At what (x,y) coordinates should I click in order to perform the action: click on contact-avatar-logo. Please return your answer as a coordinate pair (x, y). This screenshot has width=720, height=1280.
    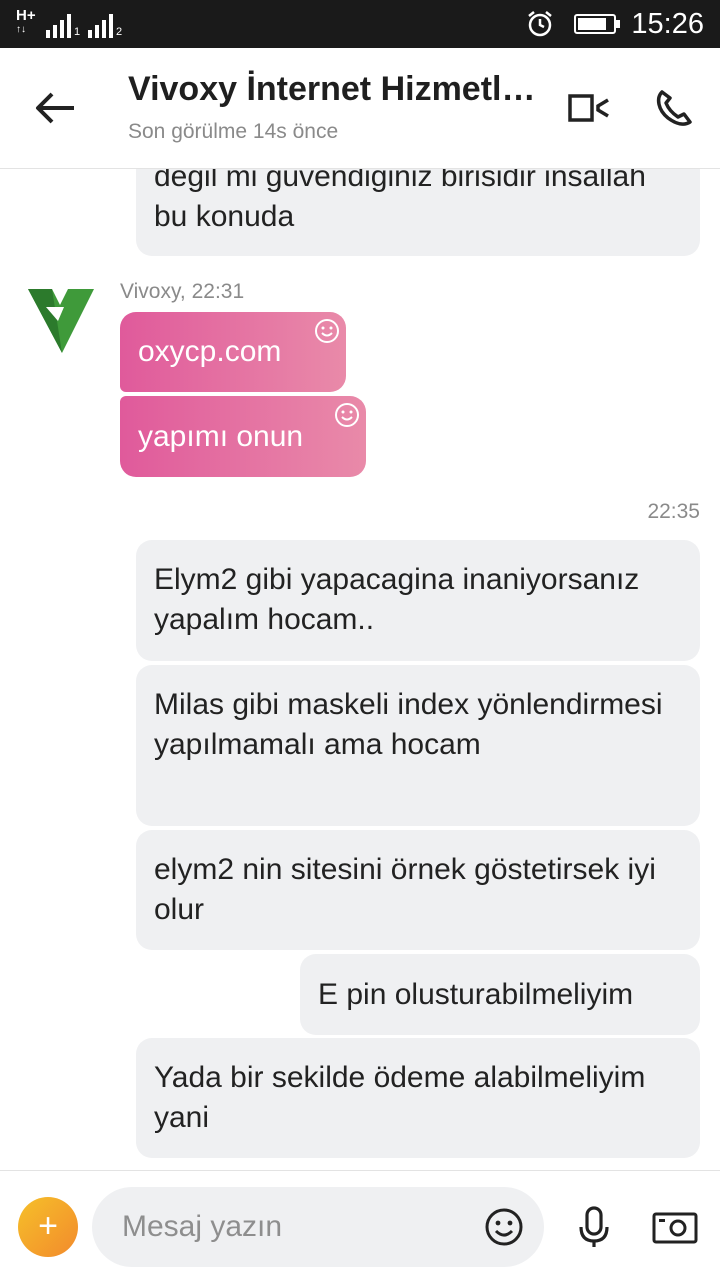
    Looking at the image, I should click on (60, 319).